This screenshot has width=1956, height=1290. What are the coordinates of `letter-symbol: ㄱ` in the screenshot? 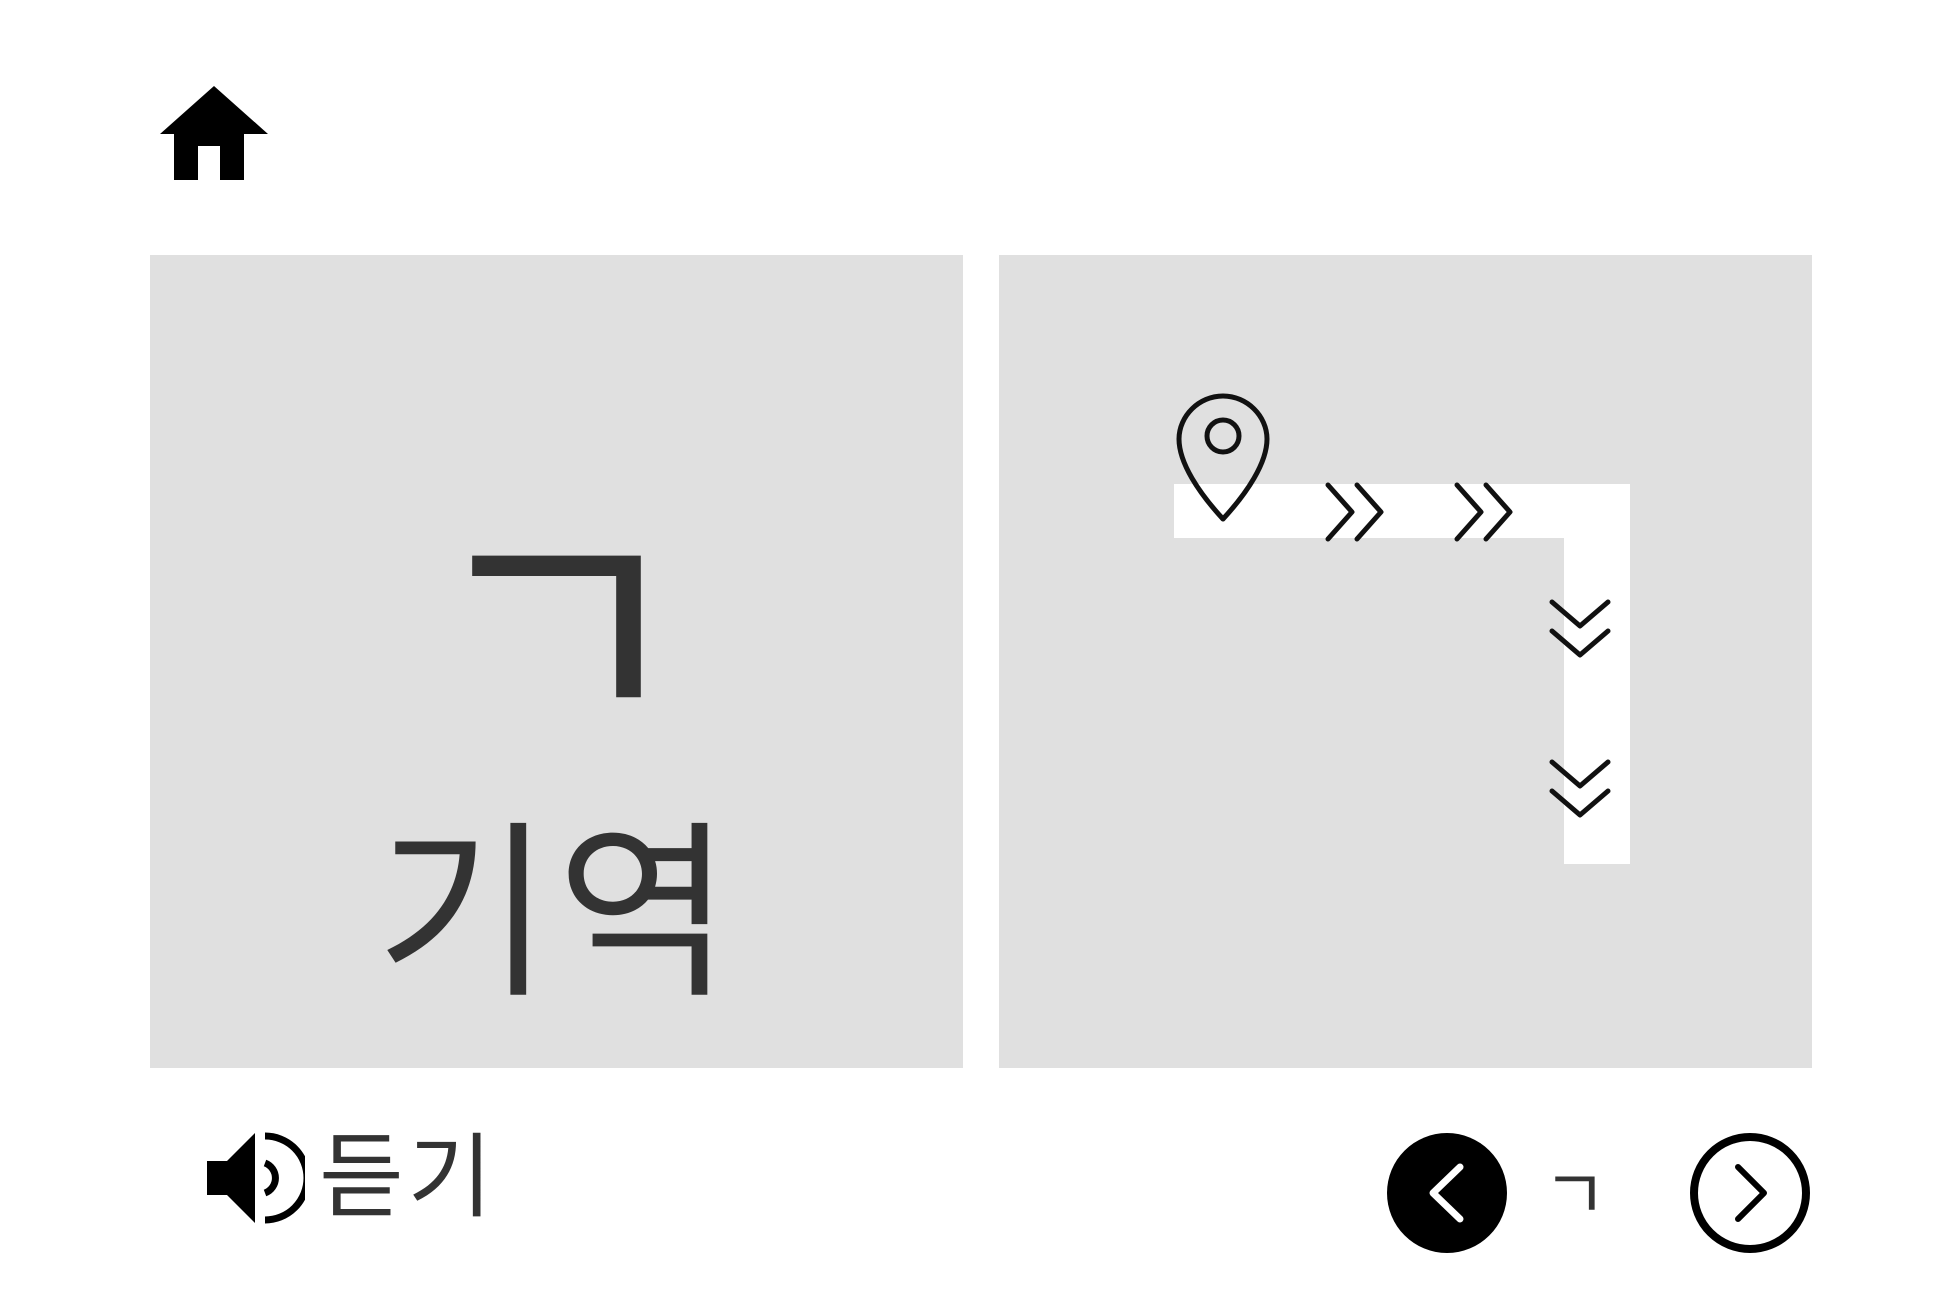 It's located at (556, 634).